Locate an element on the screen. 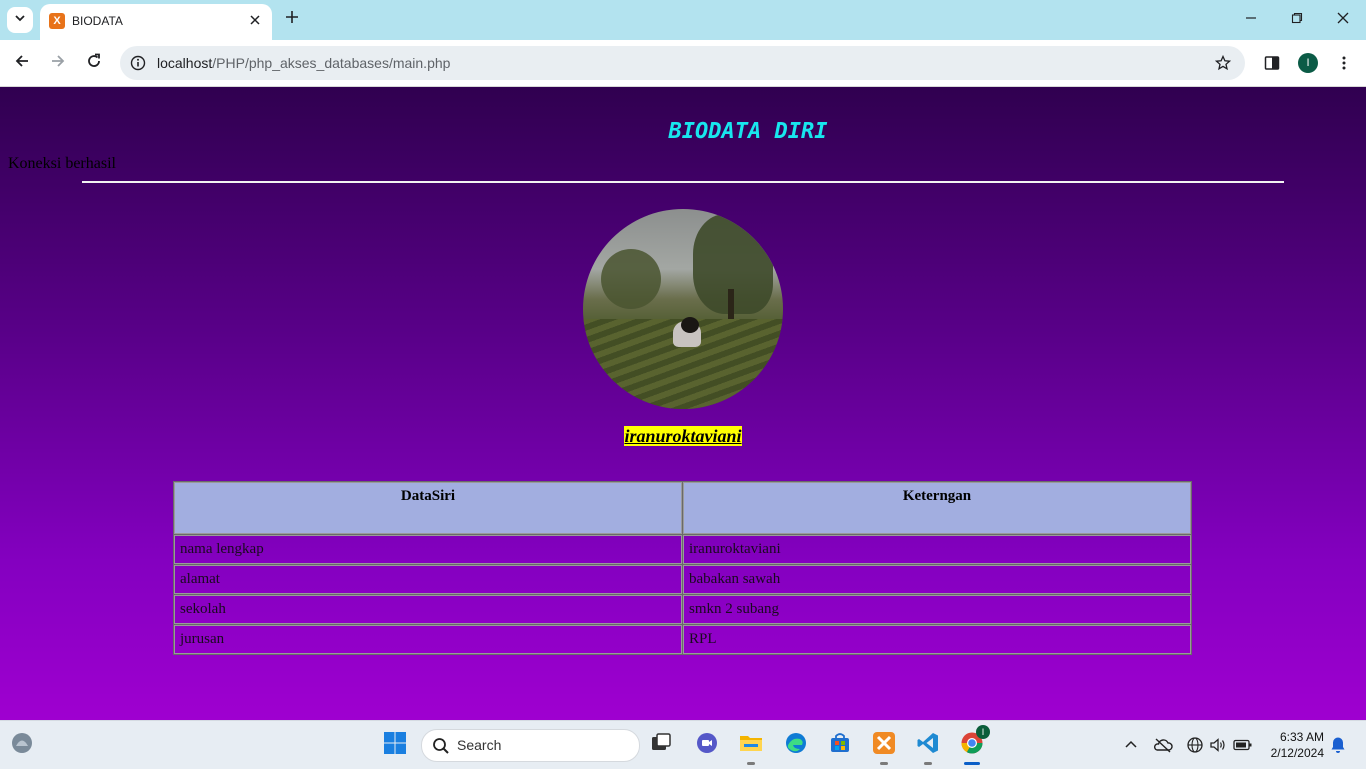 The height and width of the screenshot is (769, 1366). xampp-button is located at coordinates (884, 747).